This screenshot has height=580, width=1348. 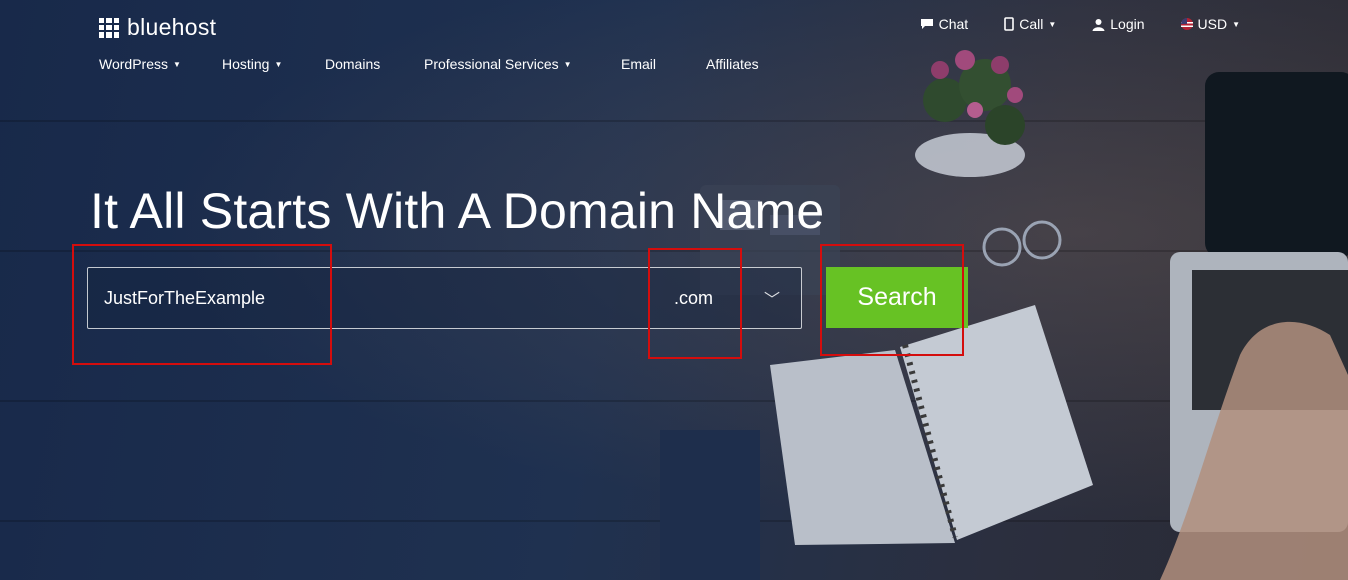 What do you see at coordinates (353, 64) in the screenshot?
I see `nav-item-label: Domains` at bounding box center [353, 64].